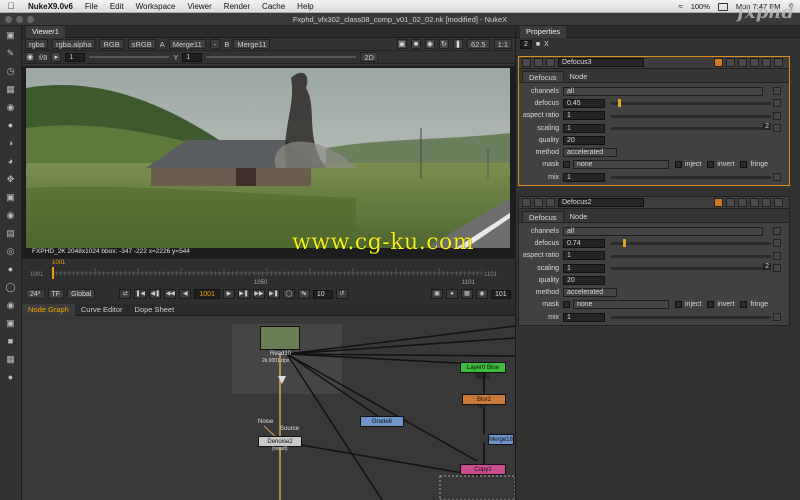 This screenshot has height=500, width=800. What do you see at coordinates (777, 177) in the screenshot?
I see `defocus3-mix-anim-icon` at bounding box center [777, 177].